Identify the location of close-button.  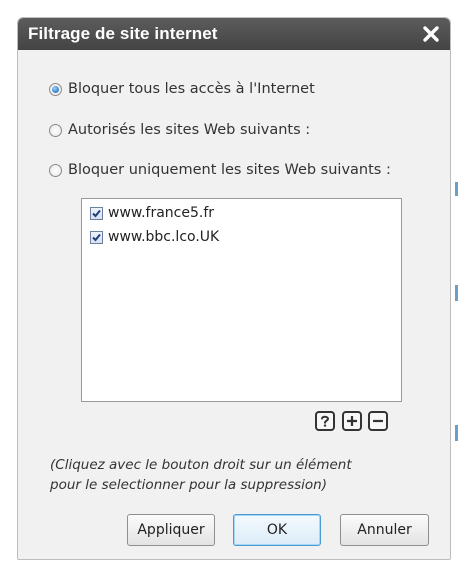
(431, 33).